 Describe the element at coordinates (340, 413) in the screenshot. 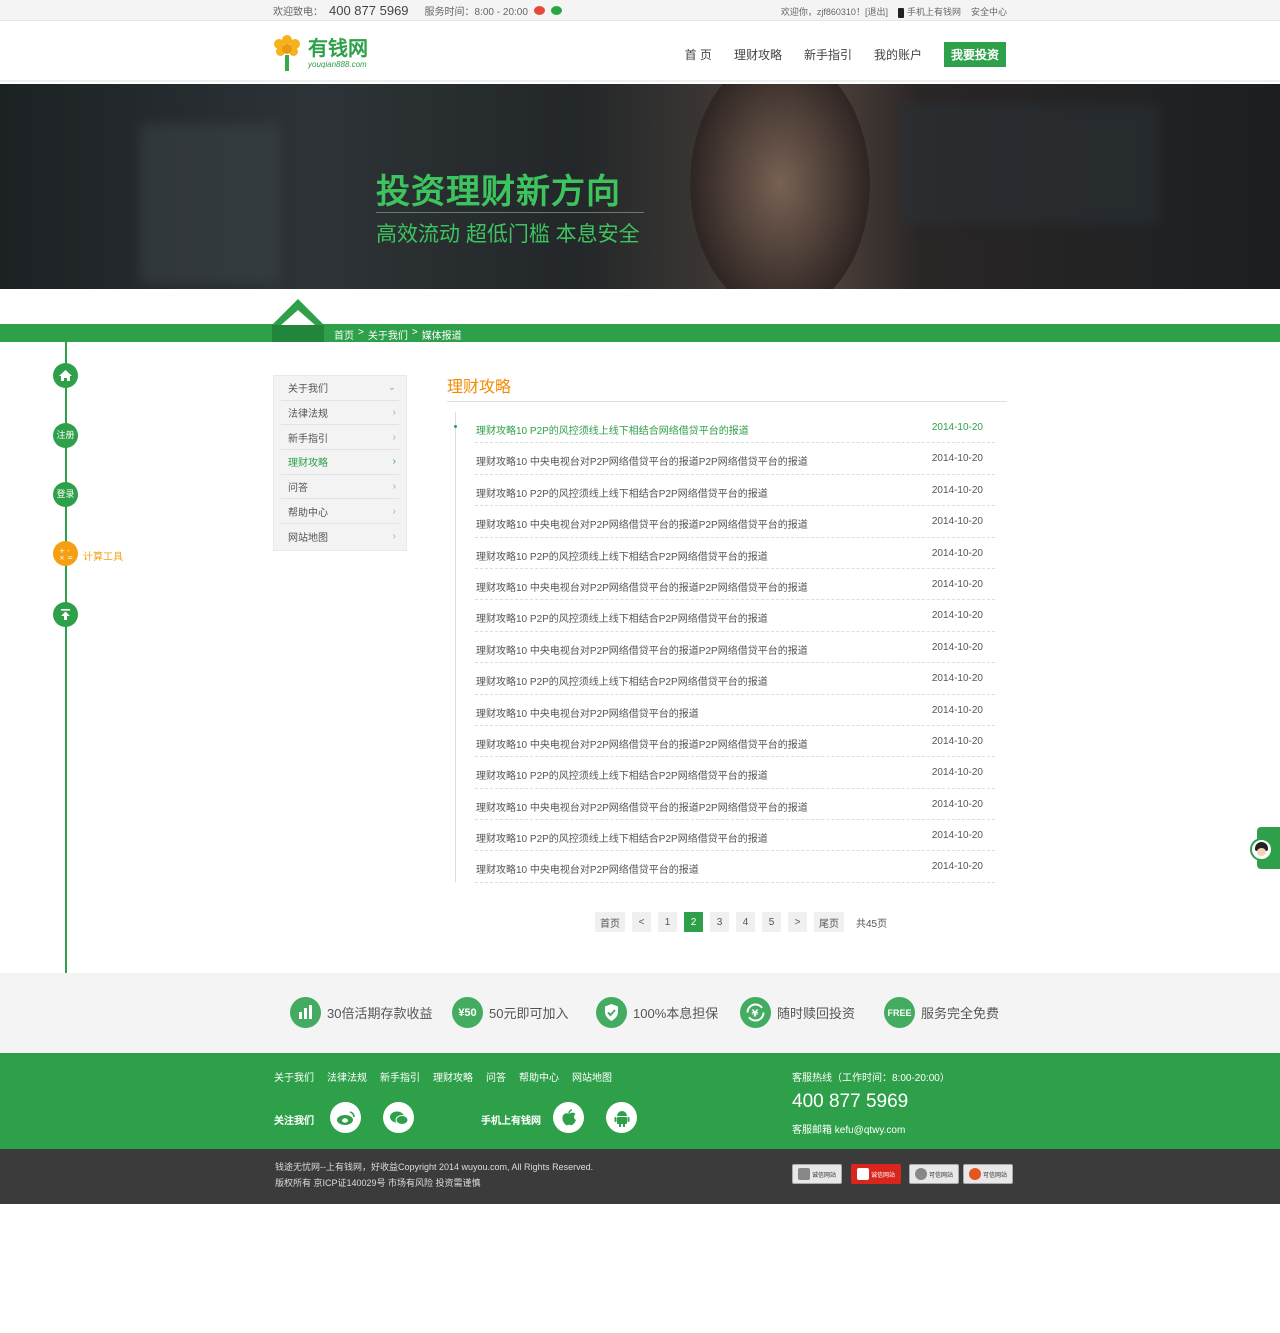

I see `menu-item-laws: 法律法规 ›` at that location.